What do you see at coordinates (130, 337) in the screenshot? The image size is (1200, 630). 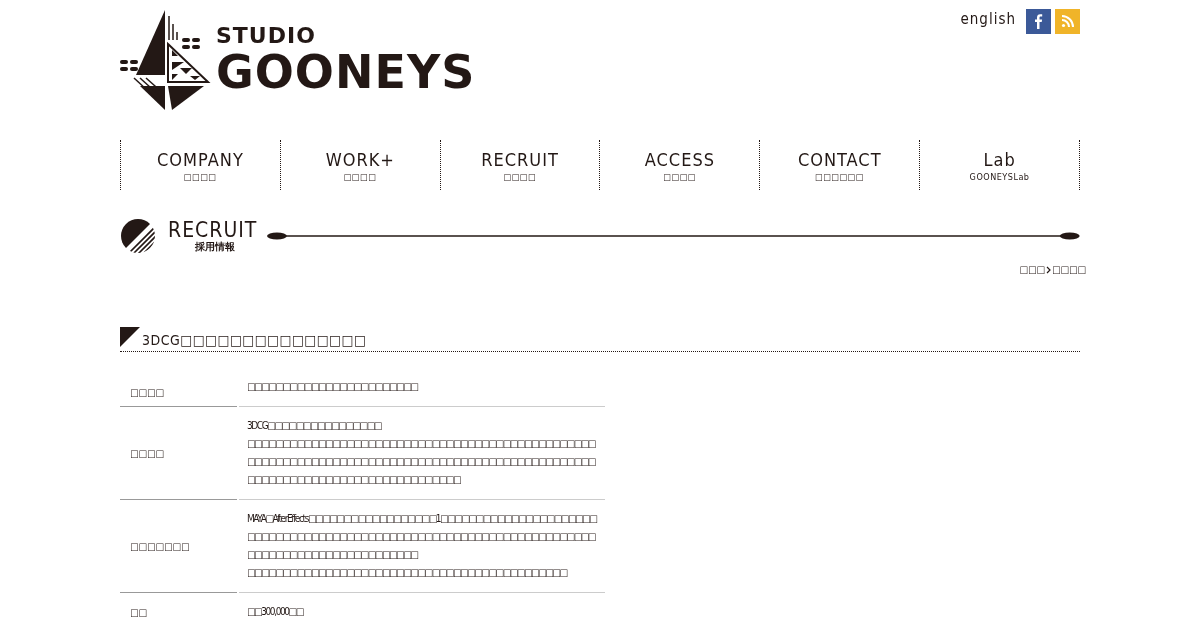 I see `corner-triangle-icon` at bounding box center [130, 337].